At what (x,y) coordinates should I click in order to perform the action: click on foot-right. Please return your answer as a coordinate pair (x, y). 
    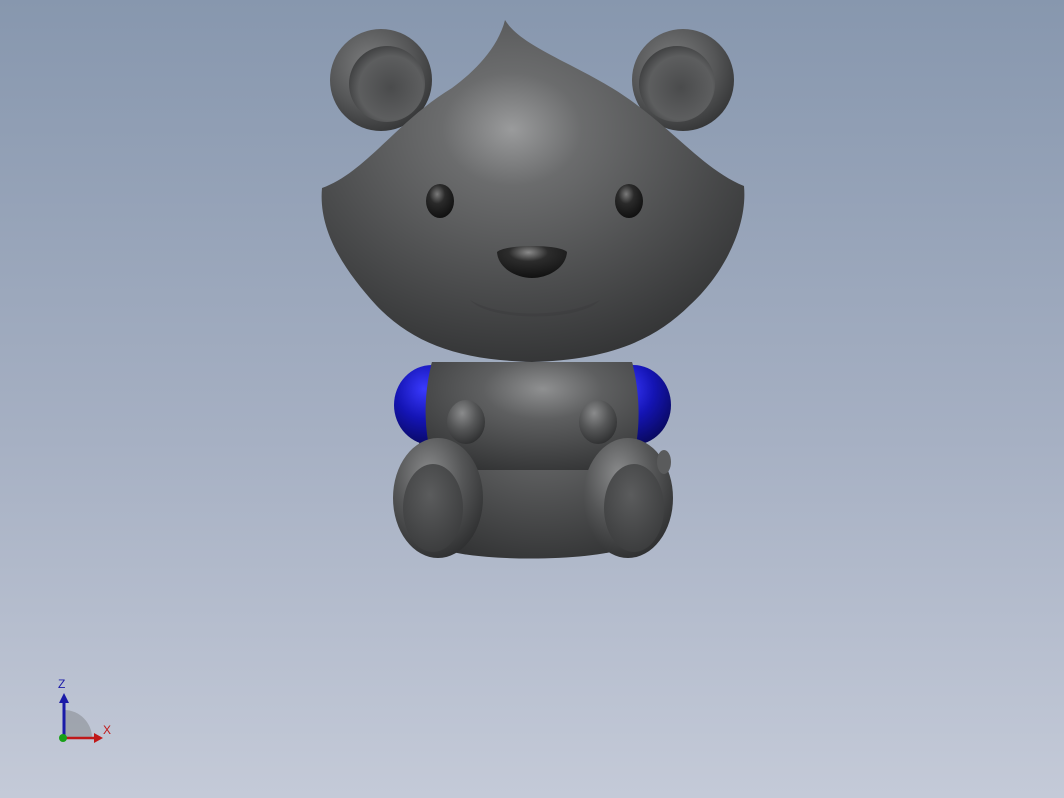
    Looking at the image, I should click on (628, 498).